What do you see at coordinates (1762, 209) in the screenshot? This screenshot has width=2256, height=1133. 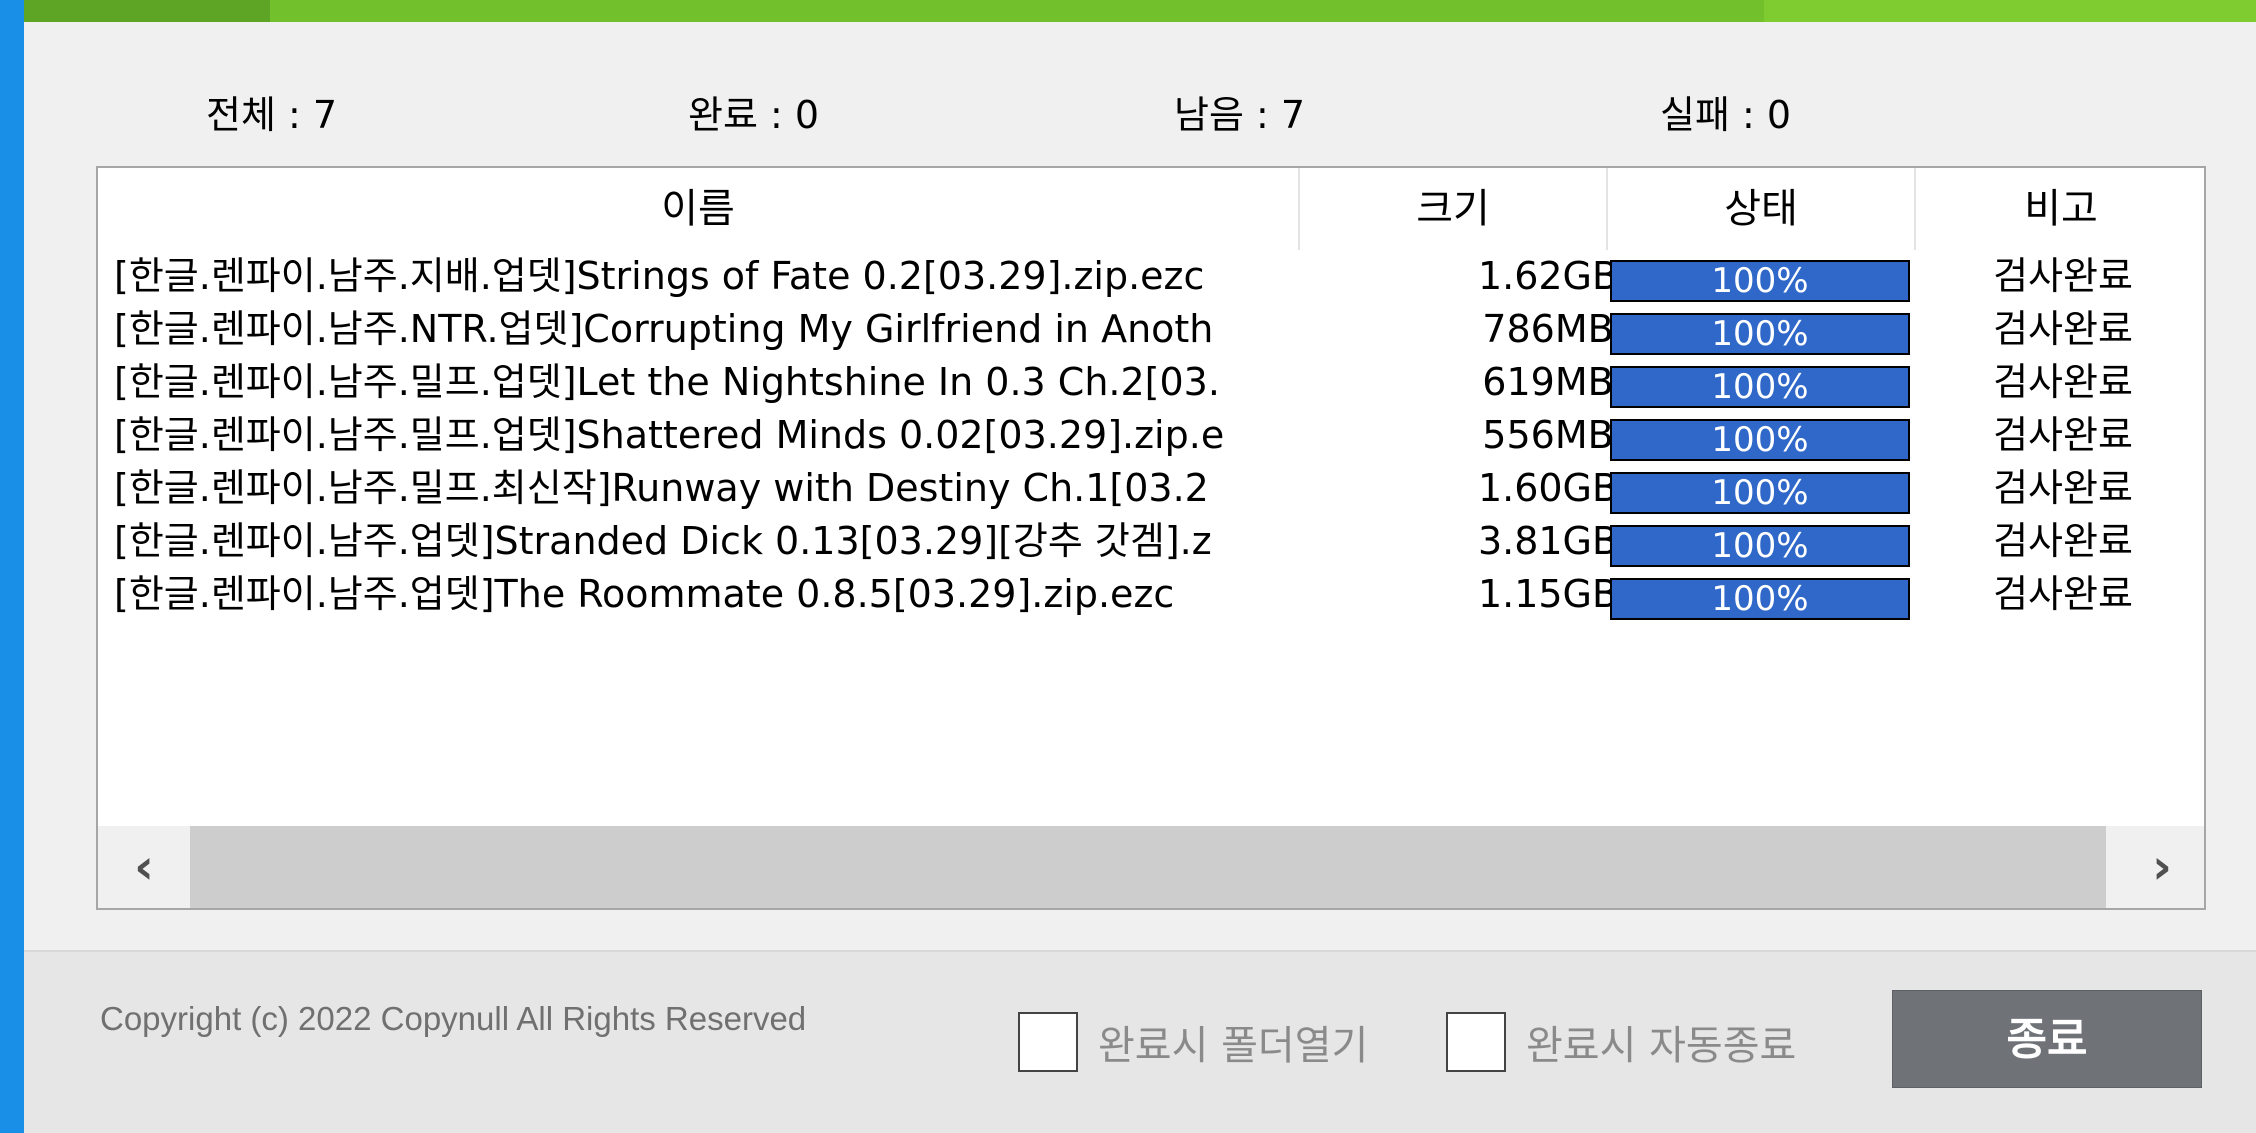 I see `column-header-status: 상태` at bounding box center [1762, 209].